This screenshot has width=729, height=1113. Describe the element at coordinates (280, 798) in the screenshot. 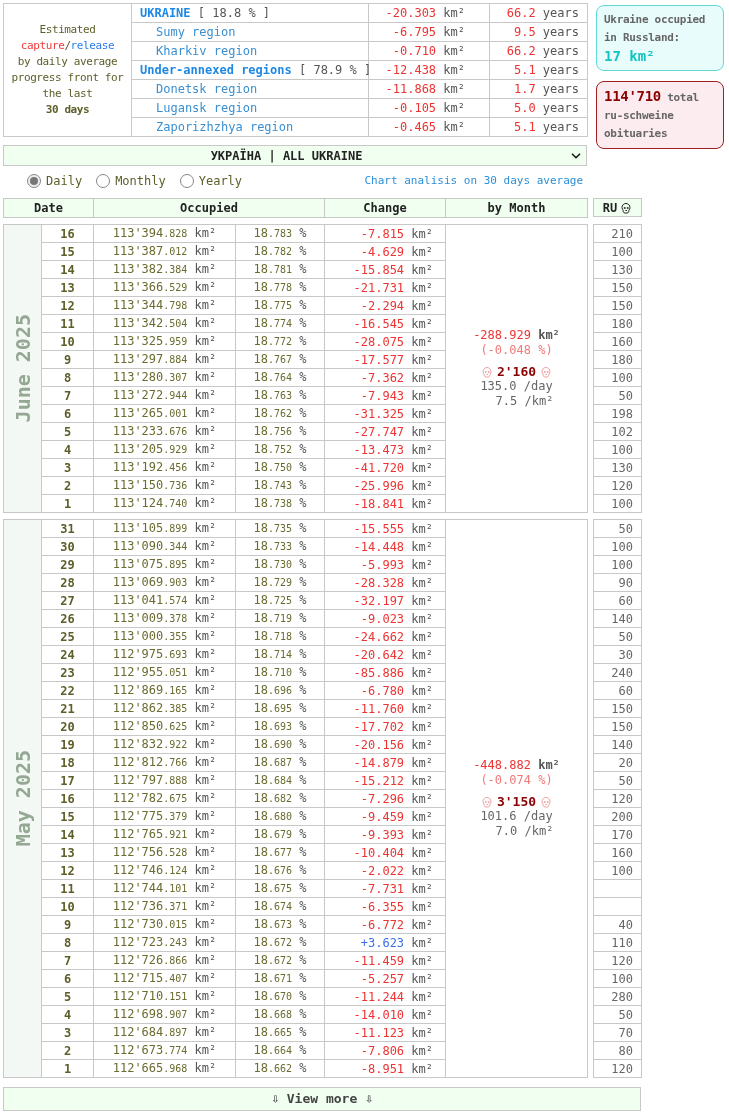

I see `share-value: 18.682 %` at that location.